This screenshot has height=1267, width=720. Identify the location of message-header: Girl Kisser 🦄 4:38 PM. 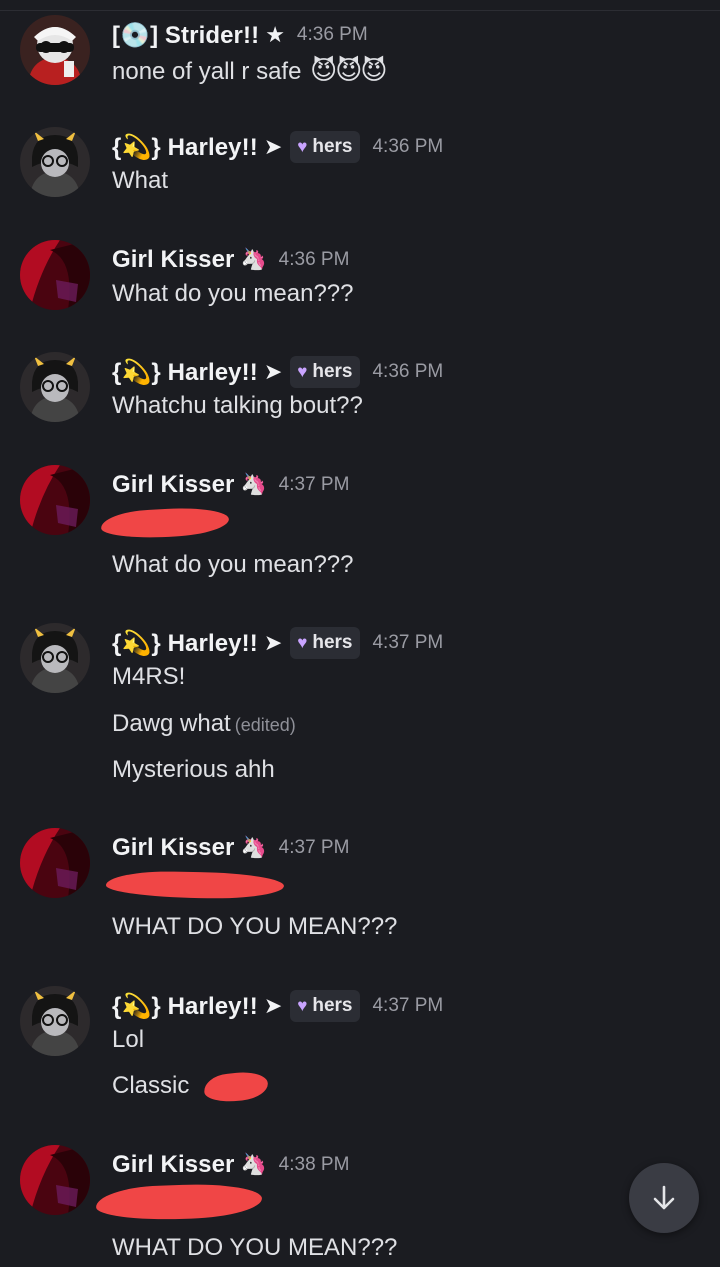
(230, 1165).